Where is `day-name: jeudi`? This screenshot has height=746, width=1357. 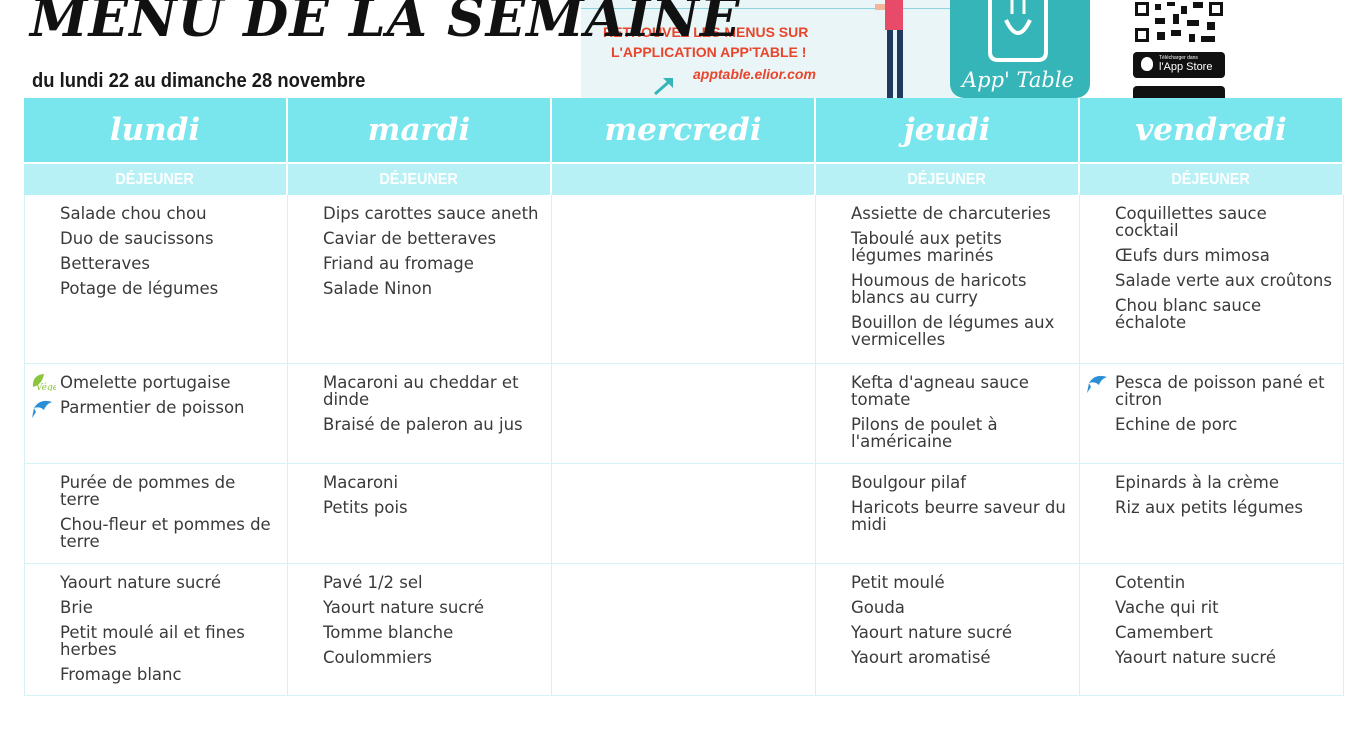
day-name: jeudi is located at coordinates (947, 130).